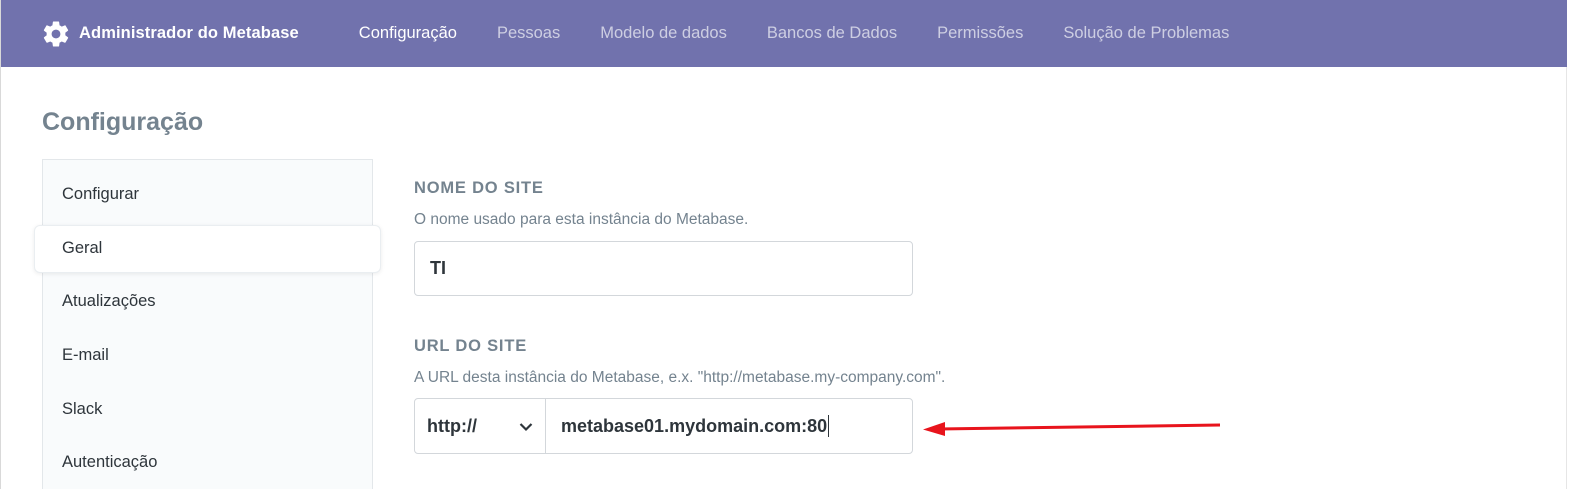 This screenshot has height=489, width=1572. What do you see at coordinates (109, 462) in the screenshot?
I see `sidebar-item-autenticacao: Autenticação` at bounding box center [109, 462].